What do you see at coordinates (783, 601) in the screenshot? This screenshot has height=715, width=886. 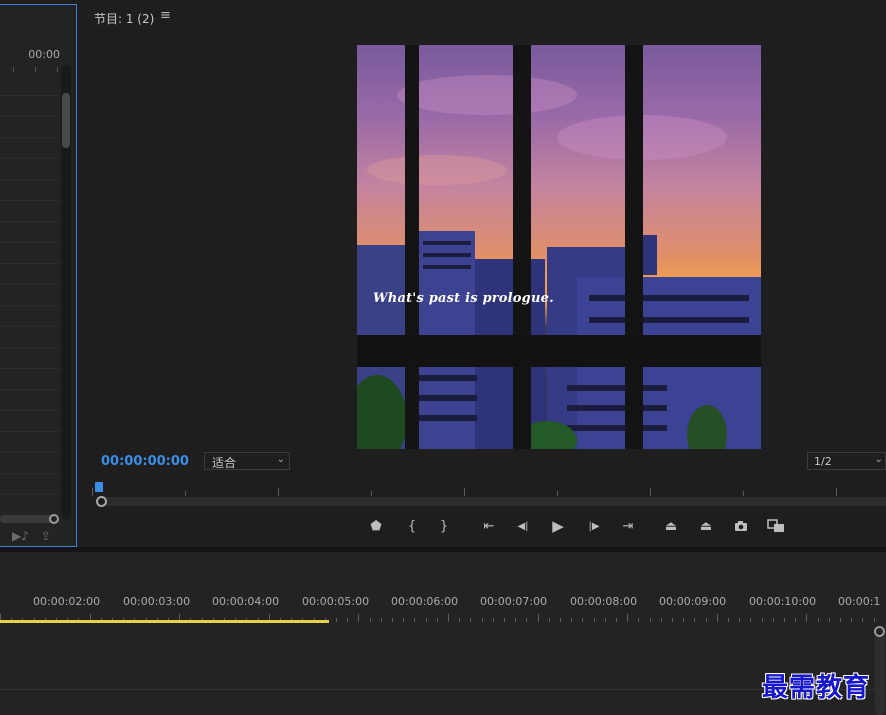 I see `time-label: 00:00:10:00` at bounding box center [783, 601].